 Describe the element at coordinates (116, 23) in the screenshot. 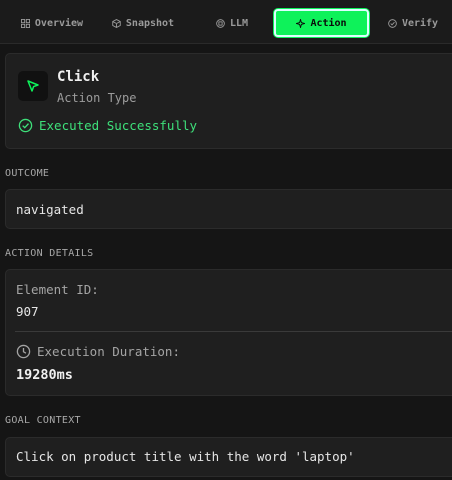

I see `cube-icon` at that location.